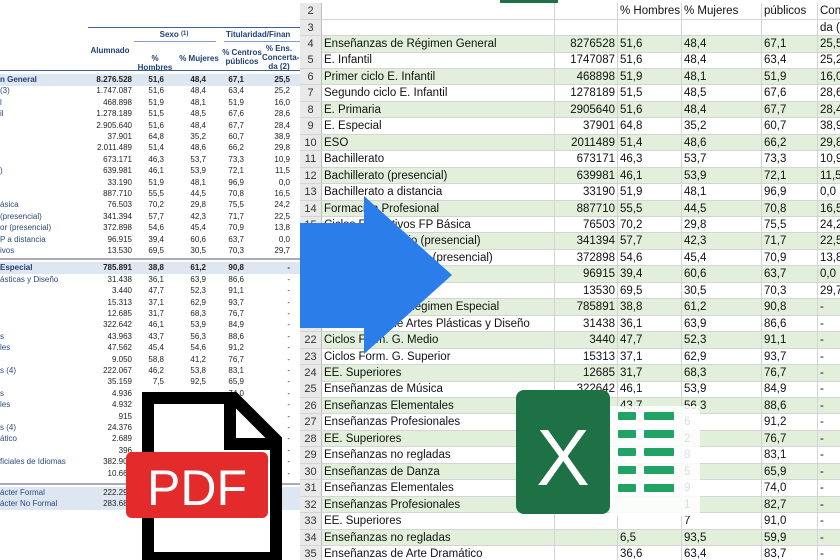 The image size is (840, 560). I want to click on cell-hombres: 36,6, so click(650, 552).